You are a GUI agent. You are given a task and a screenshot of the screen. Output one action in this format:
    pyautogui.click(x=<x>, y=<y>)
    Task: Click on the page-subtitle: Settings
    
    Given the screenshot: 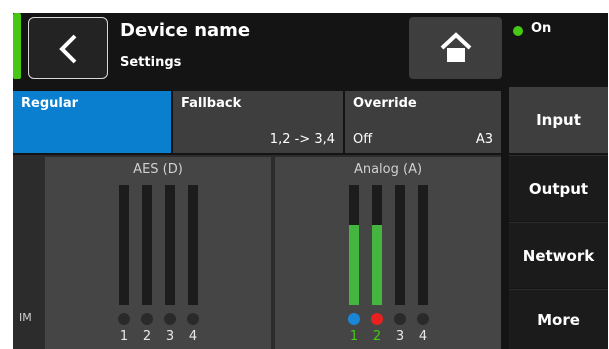 What is the action you would take?
    pyautogui.click(x=151, y=62)
    